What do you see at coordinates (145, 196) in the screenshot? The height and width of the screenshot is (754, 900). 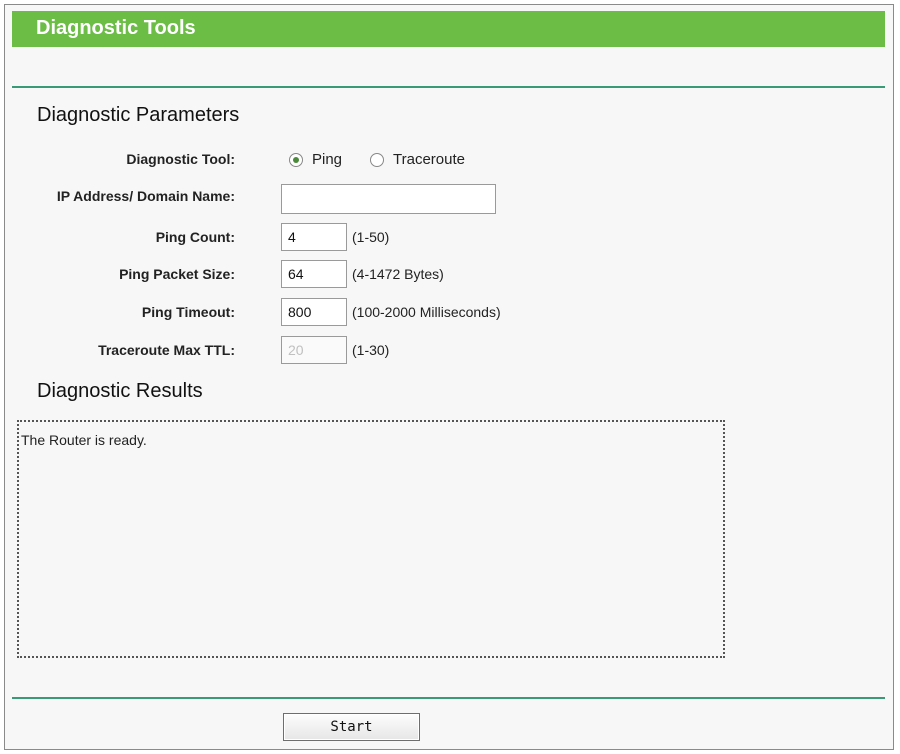 I see `ip-address-label: IP Address/ Domain Name:` at bounding box center [145, 196].